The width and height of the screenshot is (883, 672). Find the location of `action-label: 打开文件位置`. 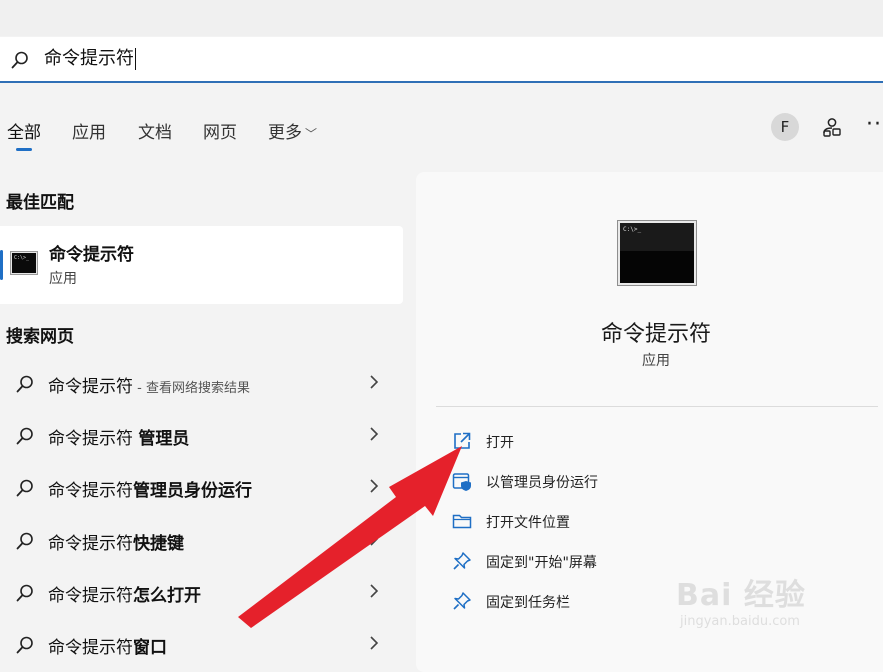

action-label: 打开文件位置 is located at coordinates (528, 523).